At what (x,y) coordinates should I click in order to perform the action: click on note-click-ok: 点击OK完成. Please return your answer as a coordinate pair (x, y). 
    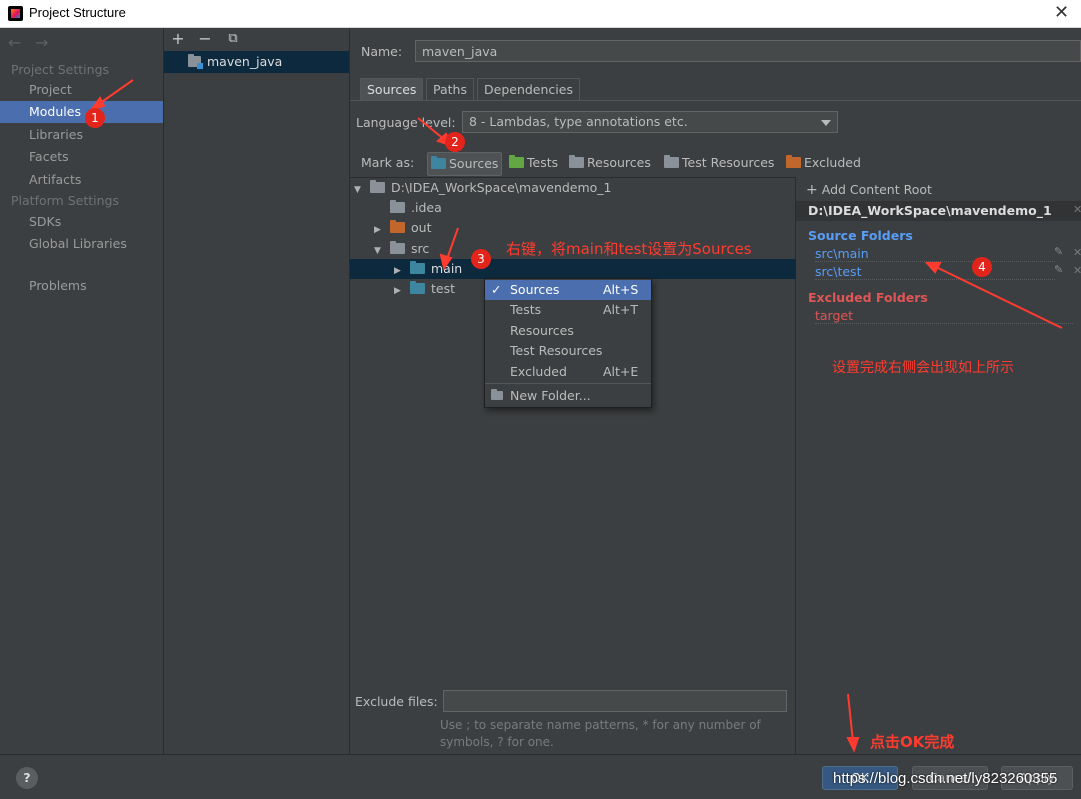
    Looking at the image, I should click on (912, 742).